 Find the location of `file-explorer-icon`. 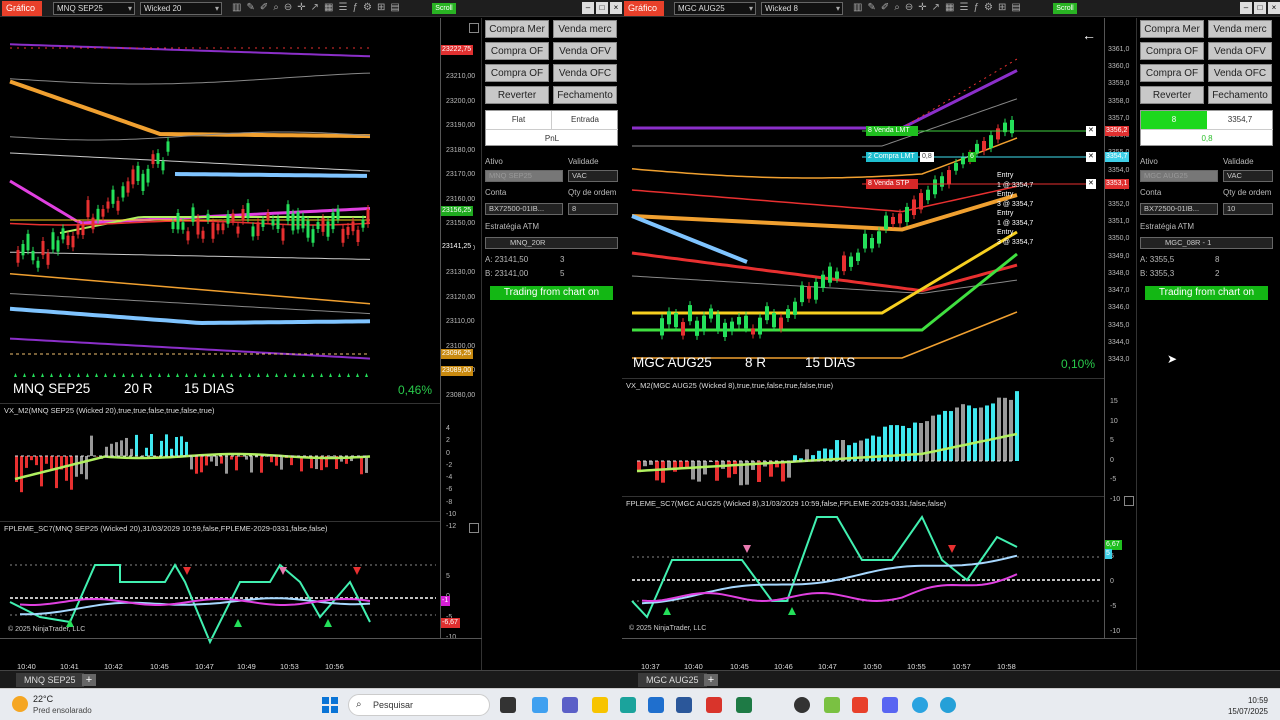

file-explorer-icon is located at coordinates (600, 705).